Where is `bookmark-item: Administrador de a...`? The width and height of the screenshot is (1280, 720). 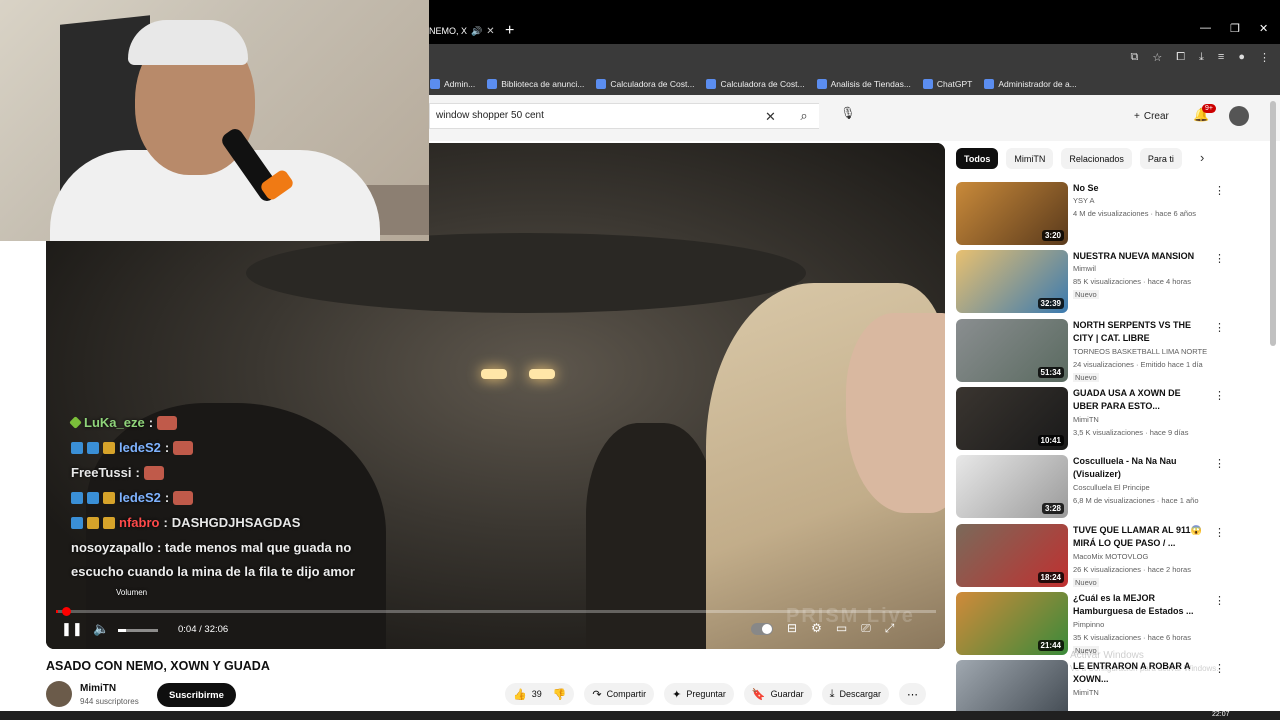 bookmark-item: Administrador de a... is located at coordinates (1030, 84).